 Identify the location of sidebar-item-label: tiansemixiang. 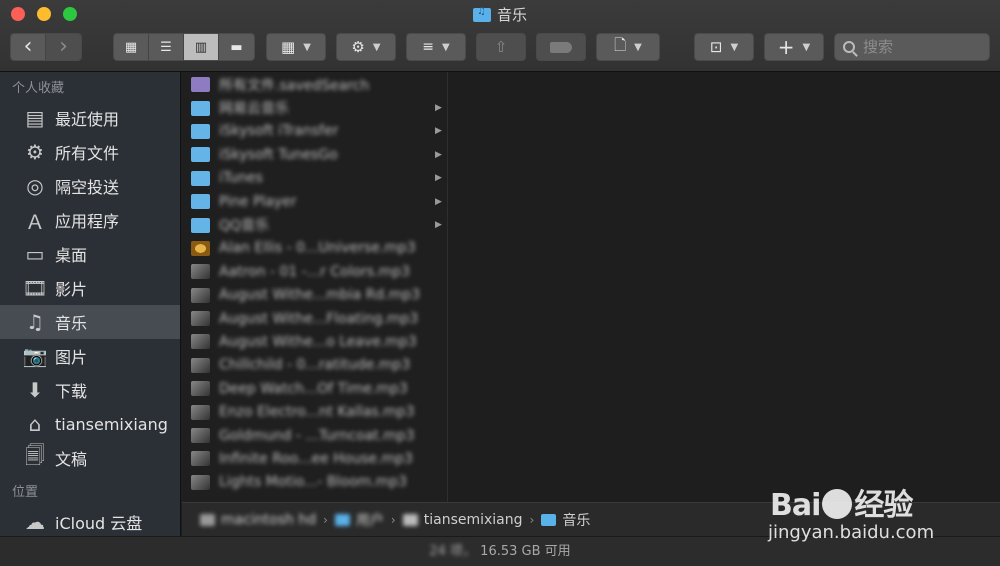
(111, 424).